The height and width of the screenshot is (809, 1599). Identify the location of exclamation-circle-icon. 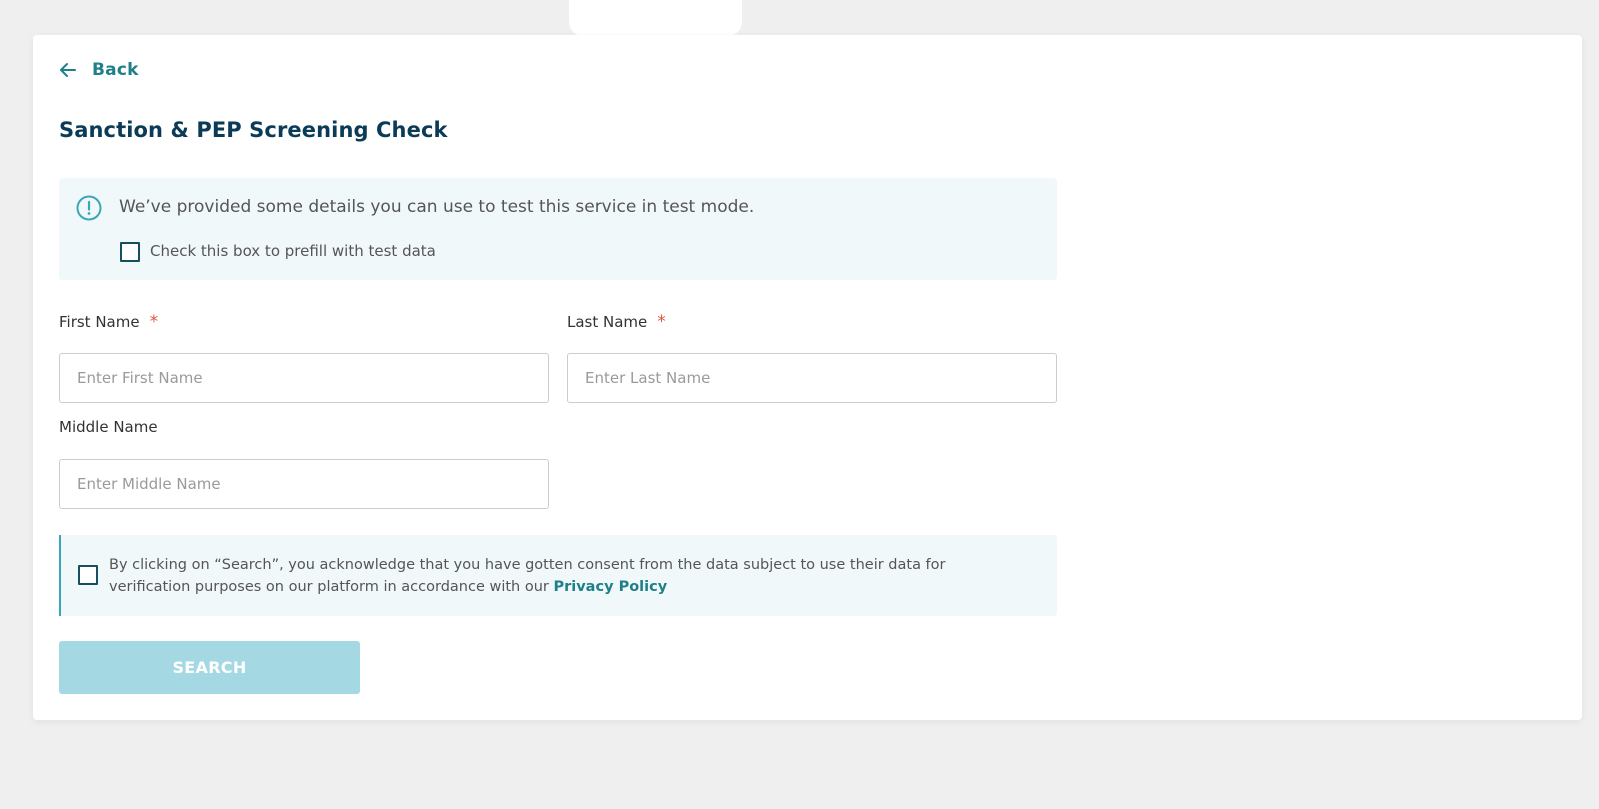
(89, 208).